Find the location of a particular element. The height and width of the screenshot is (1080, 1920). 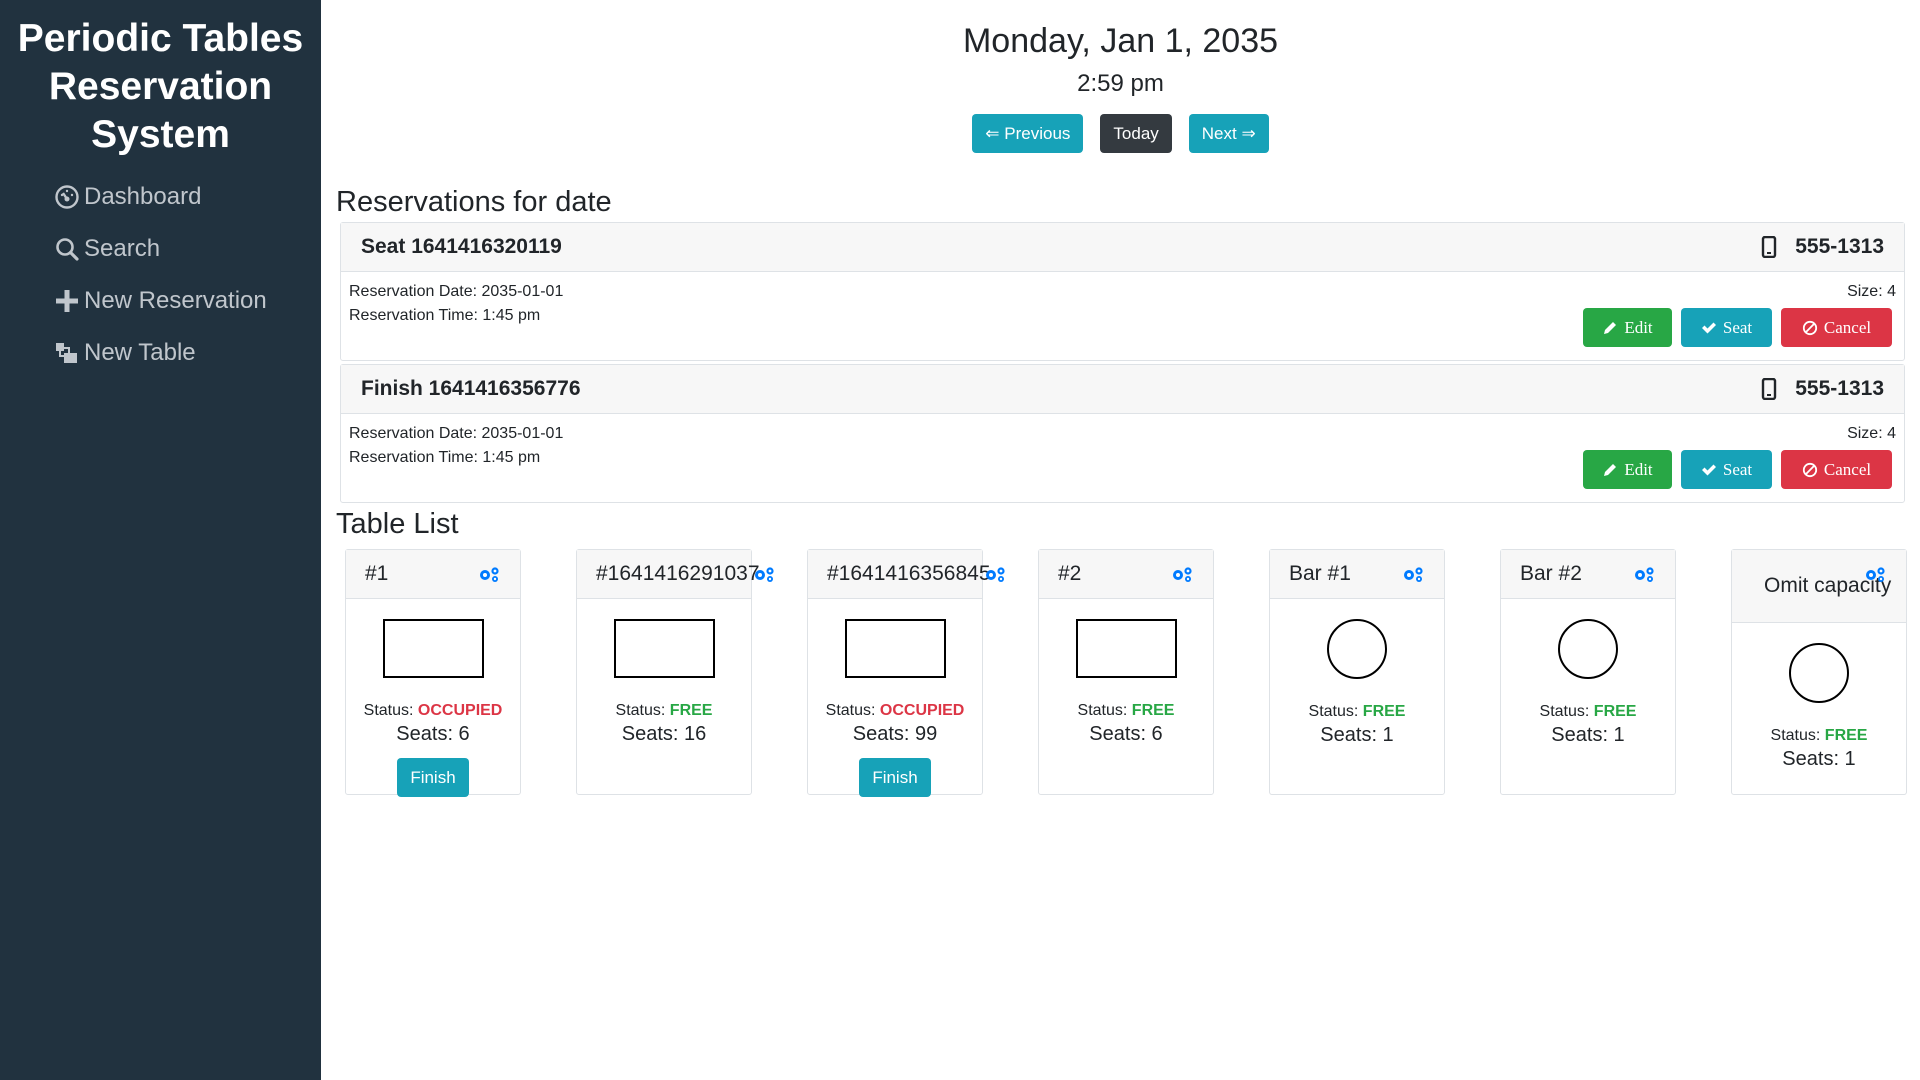

table-seats: Seats: 1 is located at coordinates (1819, 759).